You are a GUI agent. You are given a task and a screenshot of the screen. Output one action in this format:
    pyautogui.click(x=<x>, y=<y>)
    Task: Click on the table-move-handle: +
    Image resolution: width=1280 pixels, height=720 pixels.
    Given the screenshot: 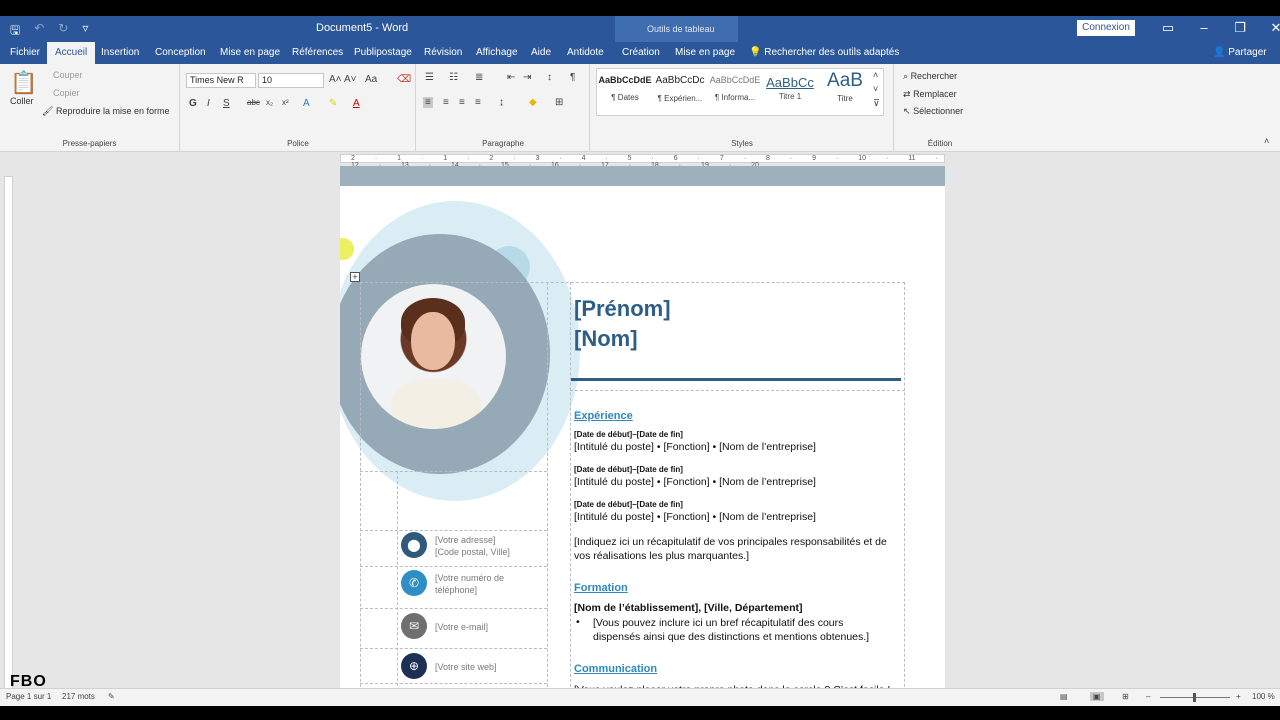 What is the action you would take?
    pyautogui.click(x=355, y=277)
    